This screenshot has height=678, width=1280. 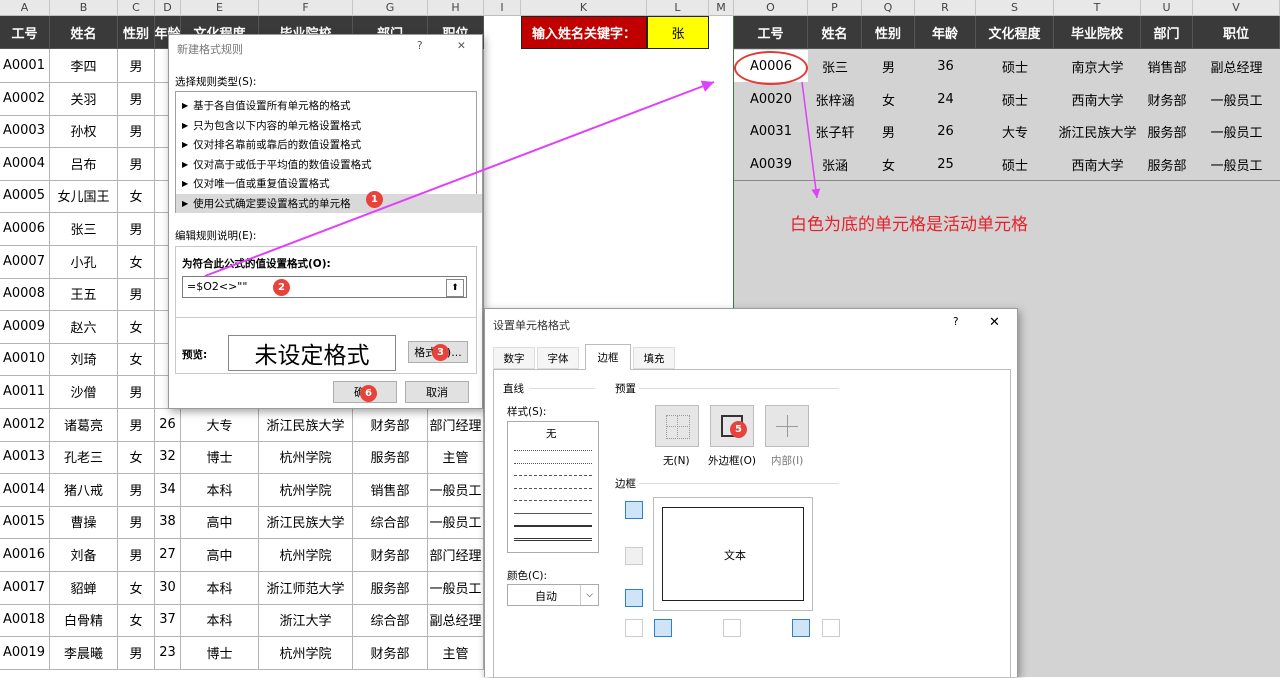 What do you see at coordinates (459, 178) in the screenshot?
I see `arrow-formula-to-table` at bounding box center [459, 178].